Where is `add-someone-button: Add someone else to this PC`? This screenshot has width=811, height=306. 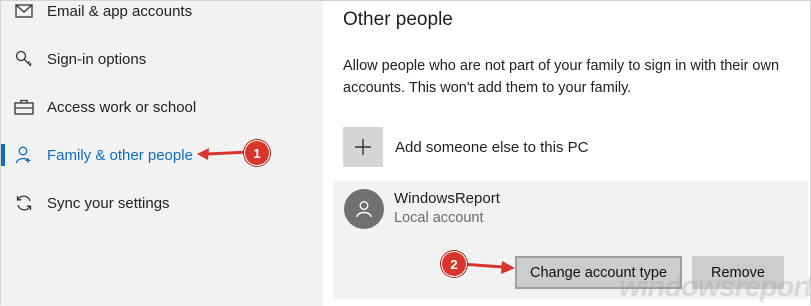
add-someone-button: Add someone else to this PC is located at coordinates (465, 147).